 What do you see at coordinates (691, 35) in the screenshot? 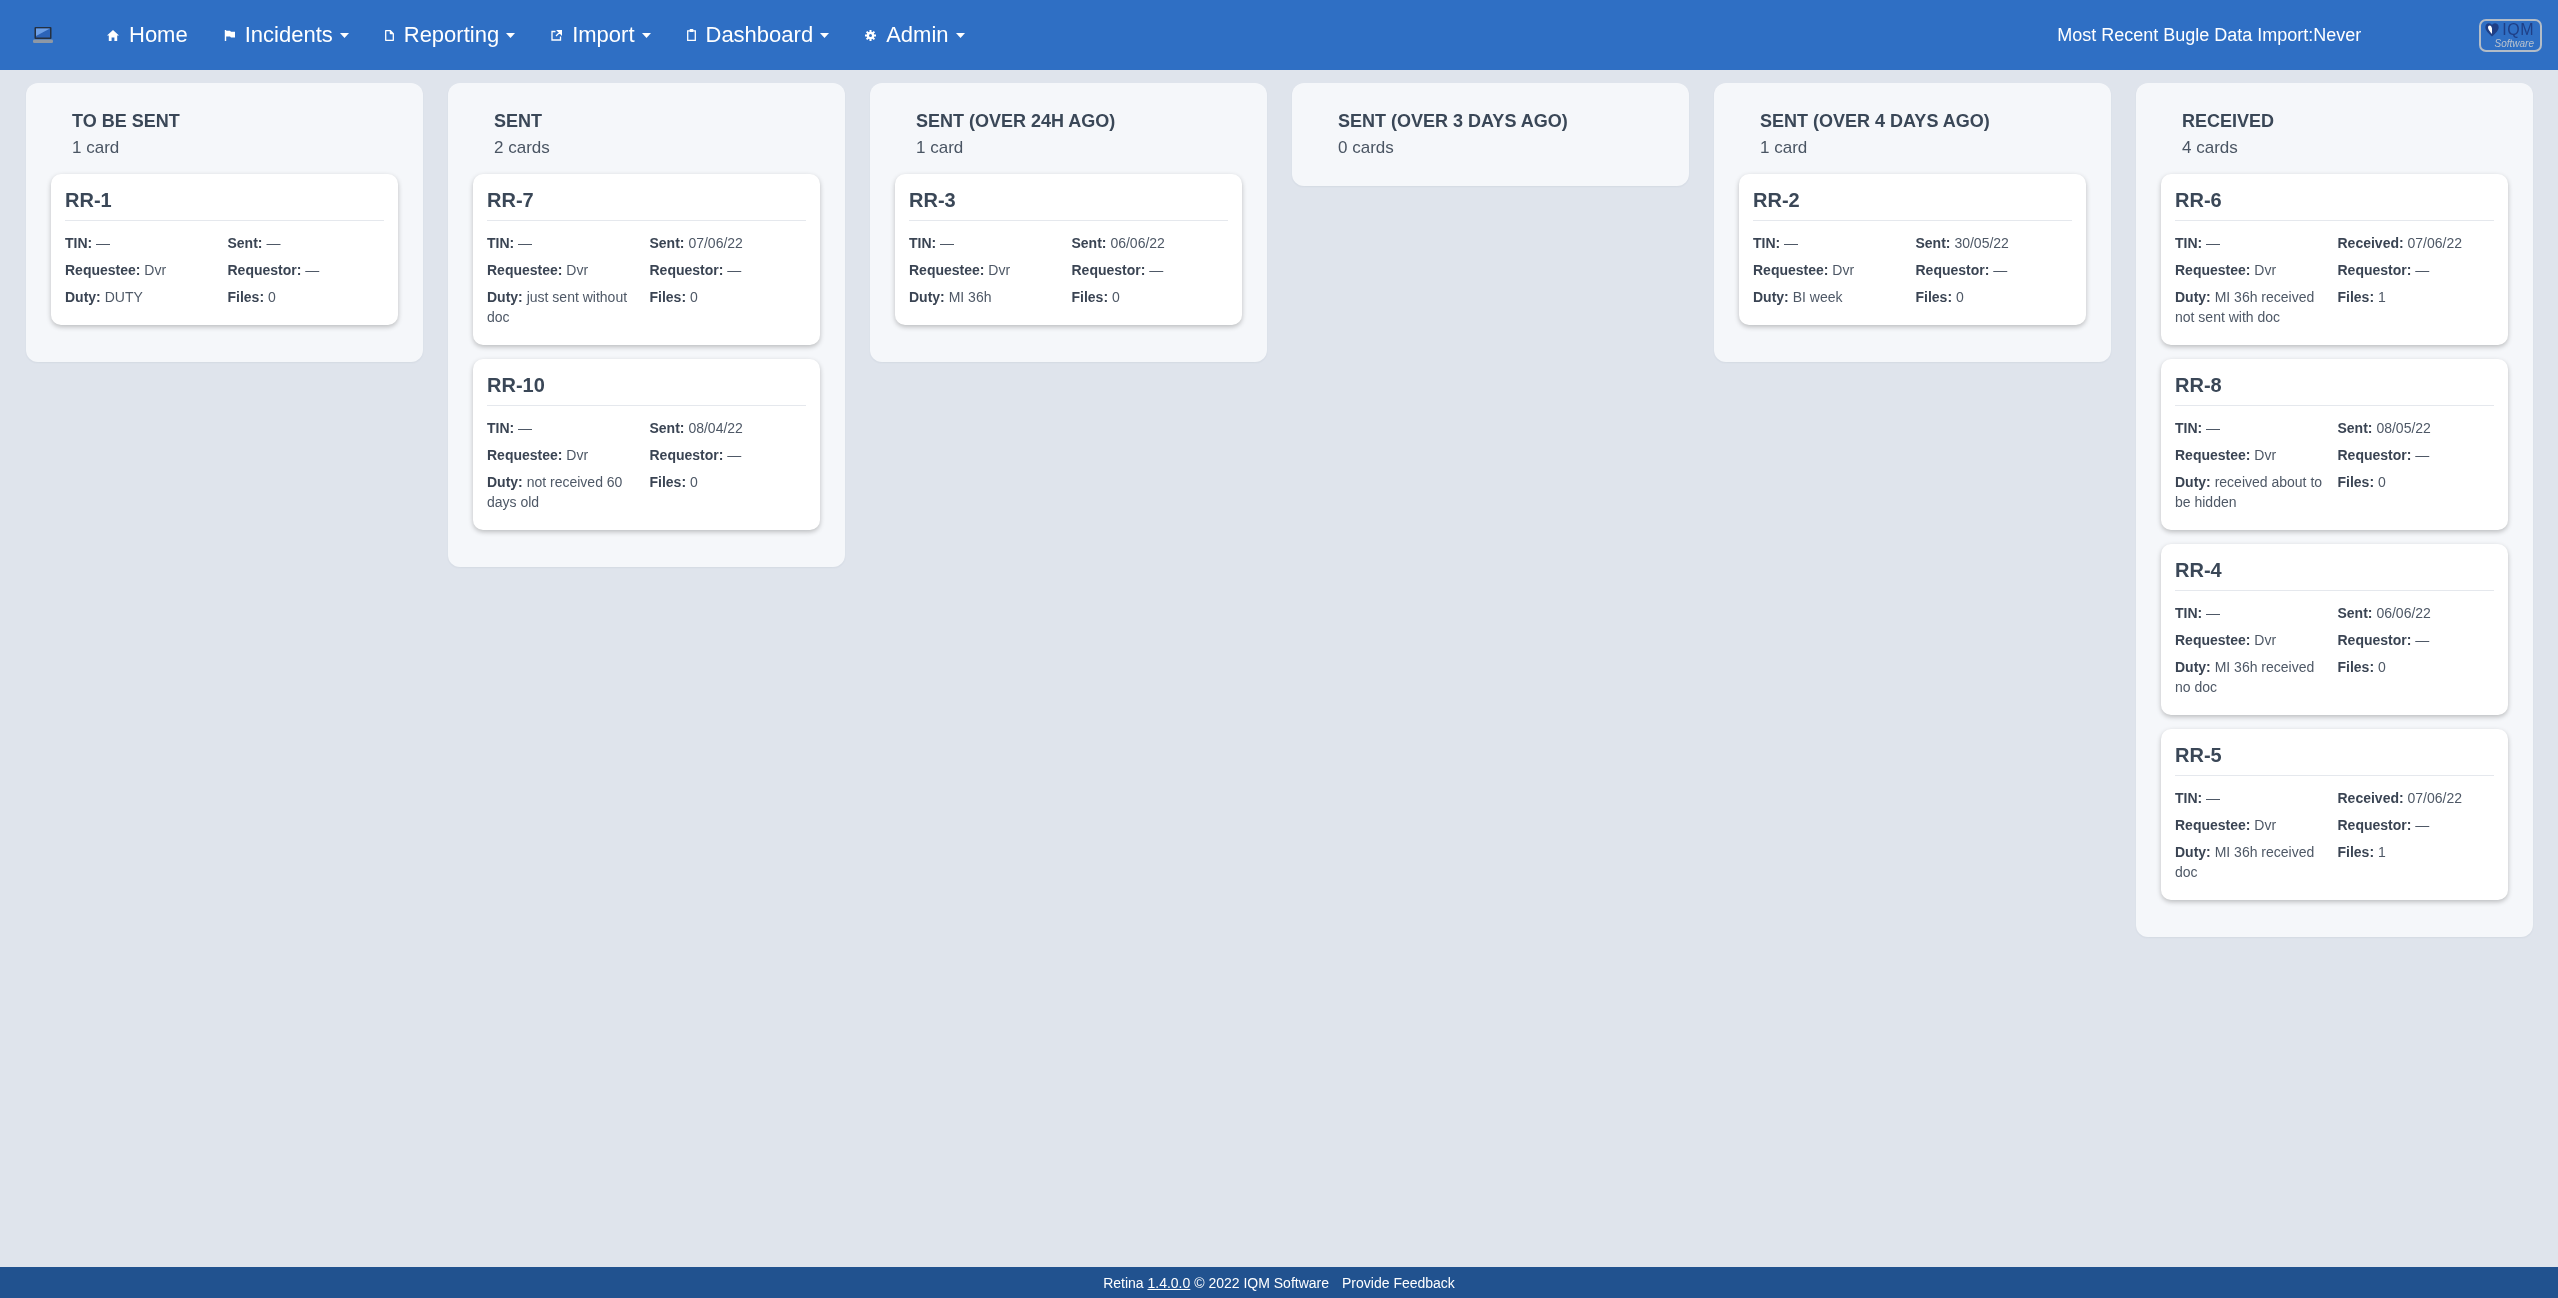
I see `clipboard-icon` at bounding box center [691, 35].